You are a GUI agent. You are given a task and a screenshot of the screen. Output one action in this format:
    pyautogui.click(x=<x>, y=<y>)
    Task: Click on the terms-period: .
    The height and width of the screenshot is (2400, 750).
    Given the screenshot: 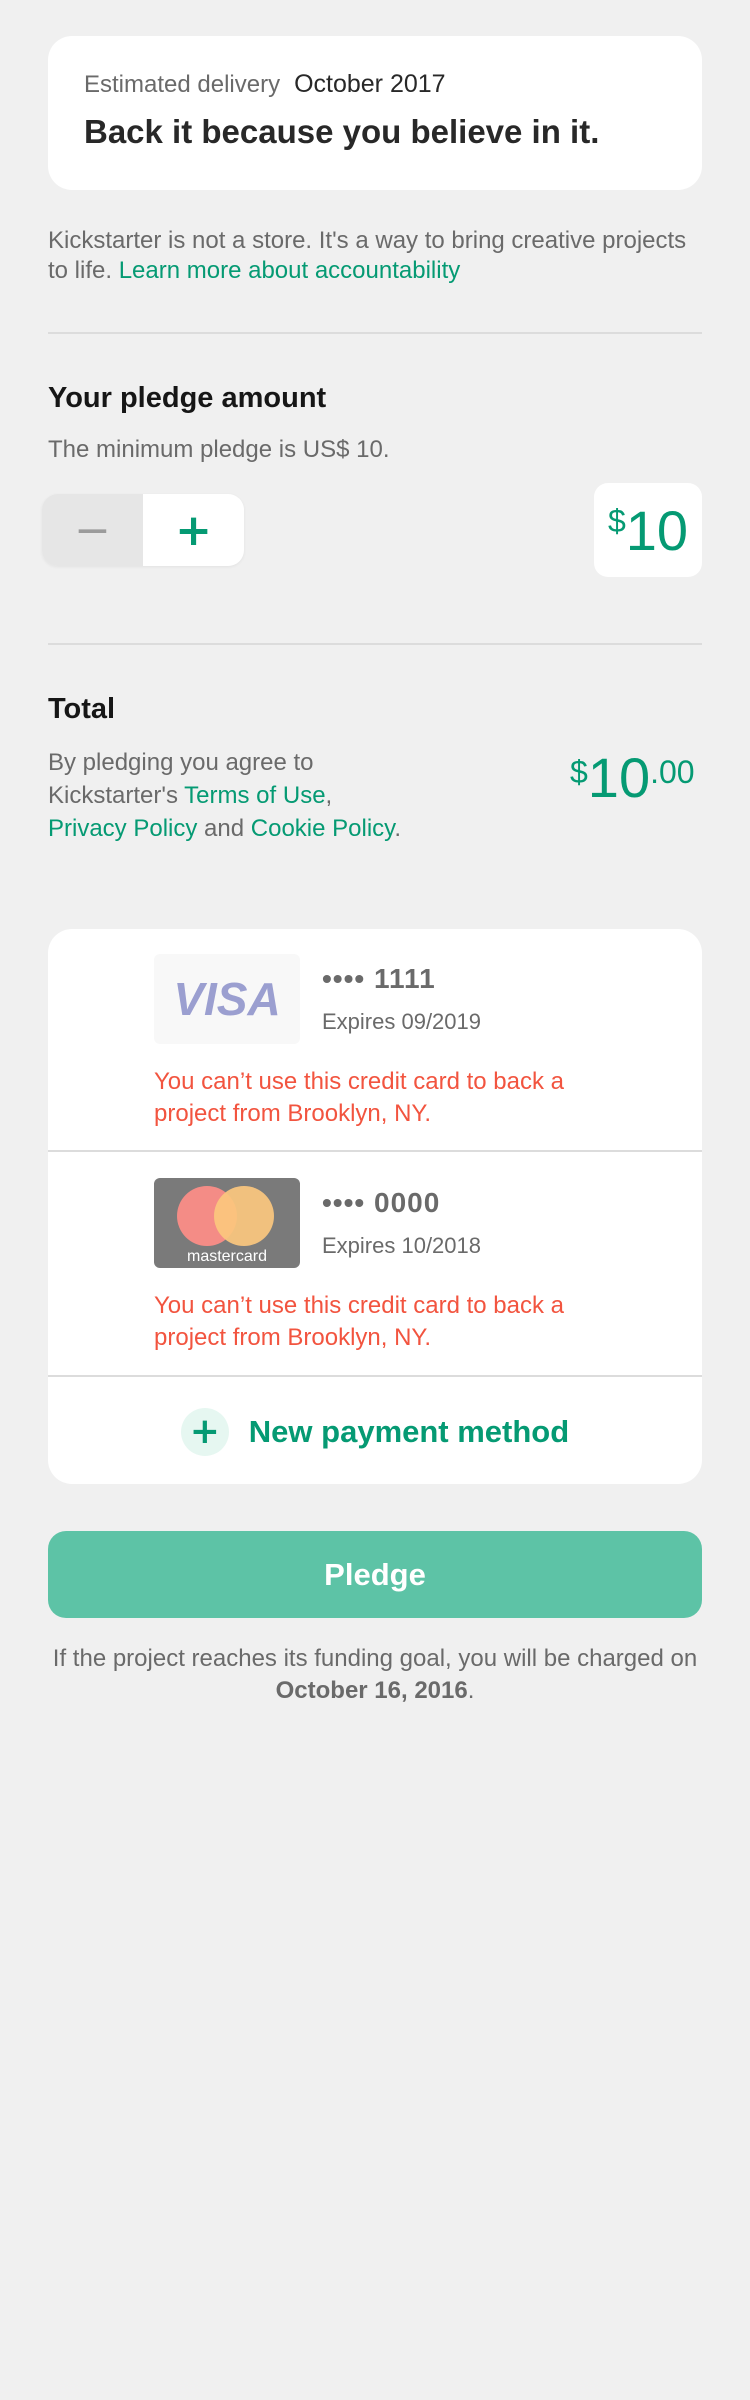 What is the action you would take?
    pyautogui.click(x=398, y=828)
    